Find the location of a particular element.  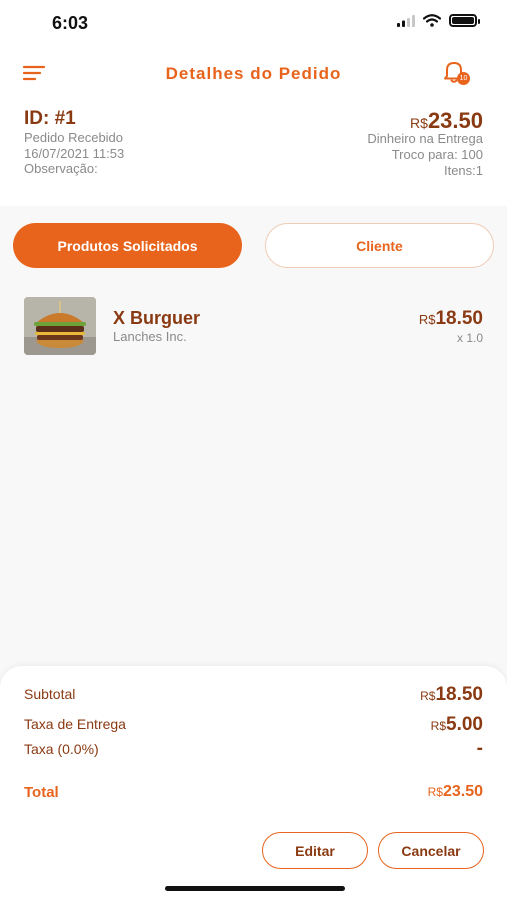

notification-badge: 10 is located at coordinates (463, 78).